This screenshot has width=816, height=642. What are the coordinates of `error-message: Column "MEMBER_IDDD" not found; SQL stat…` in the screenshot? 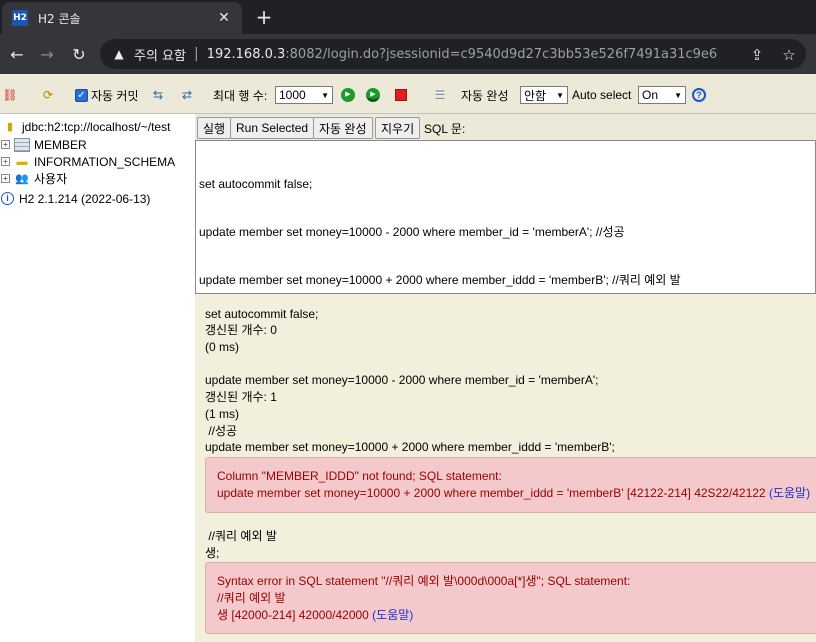 It's located at (510, 485).